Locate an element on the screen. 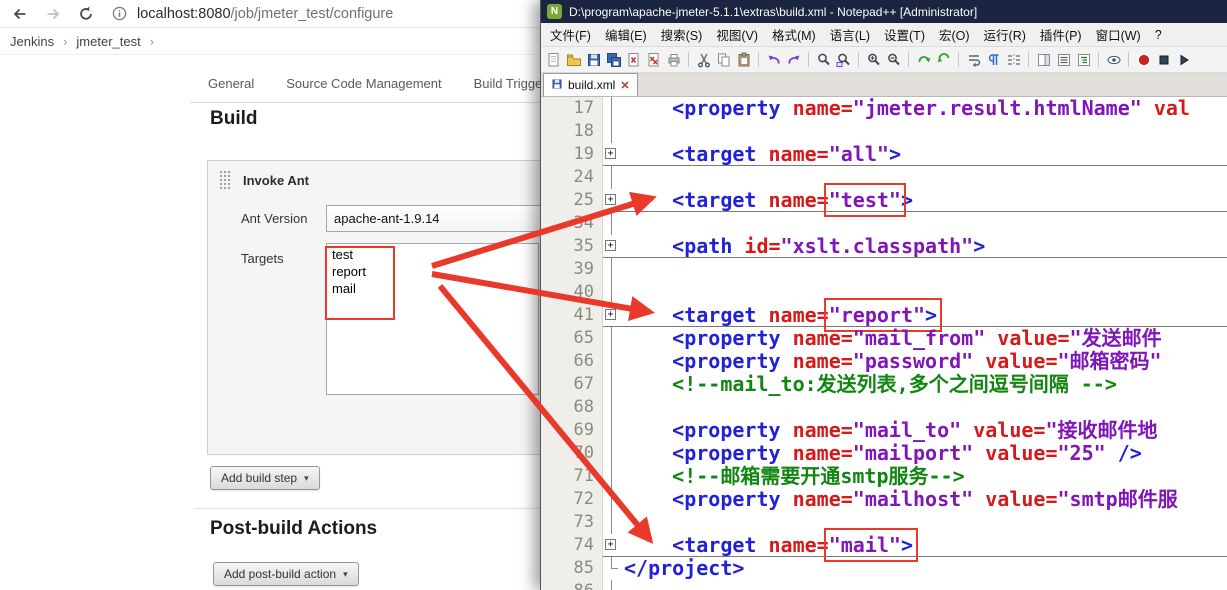 This screenshot has width=1227, height=590. chevron-down-icon: ▾ is located at coordinates (306, 477).